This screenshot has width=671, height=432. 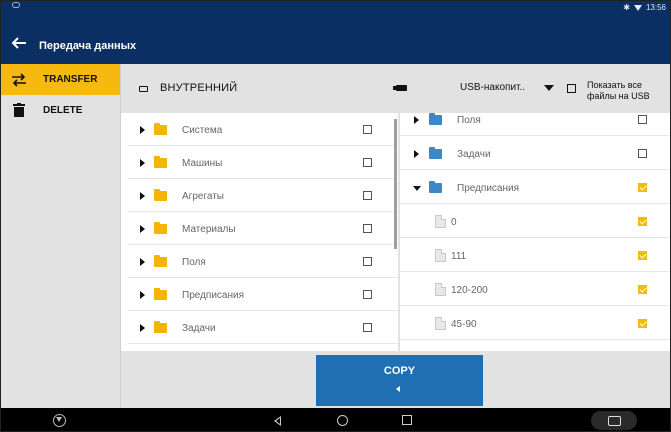 I want to click on list-item: Агрегаты, so click(x=263, y=195).